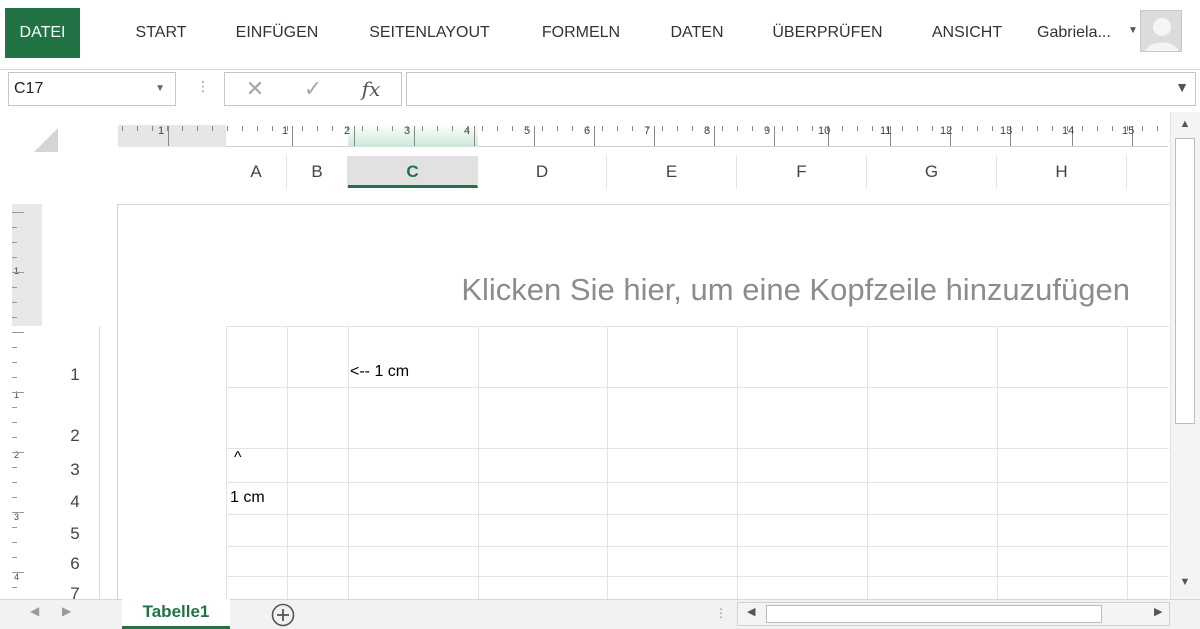 Image resolution: width=1200 pixels, height=629 pixels. Describe the element at coordinates (1133, 31) in the screenshot. I see `user-menu-caret-icon: ▼` at that location.